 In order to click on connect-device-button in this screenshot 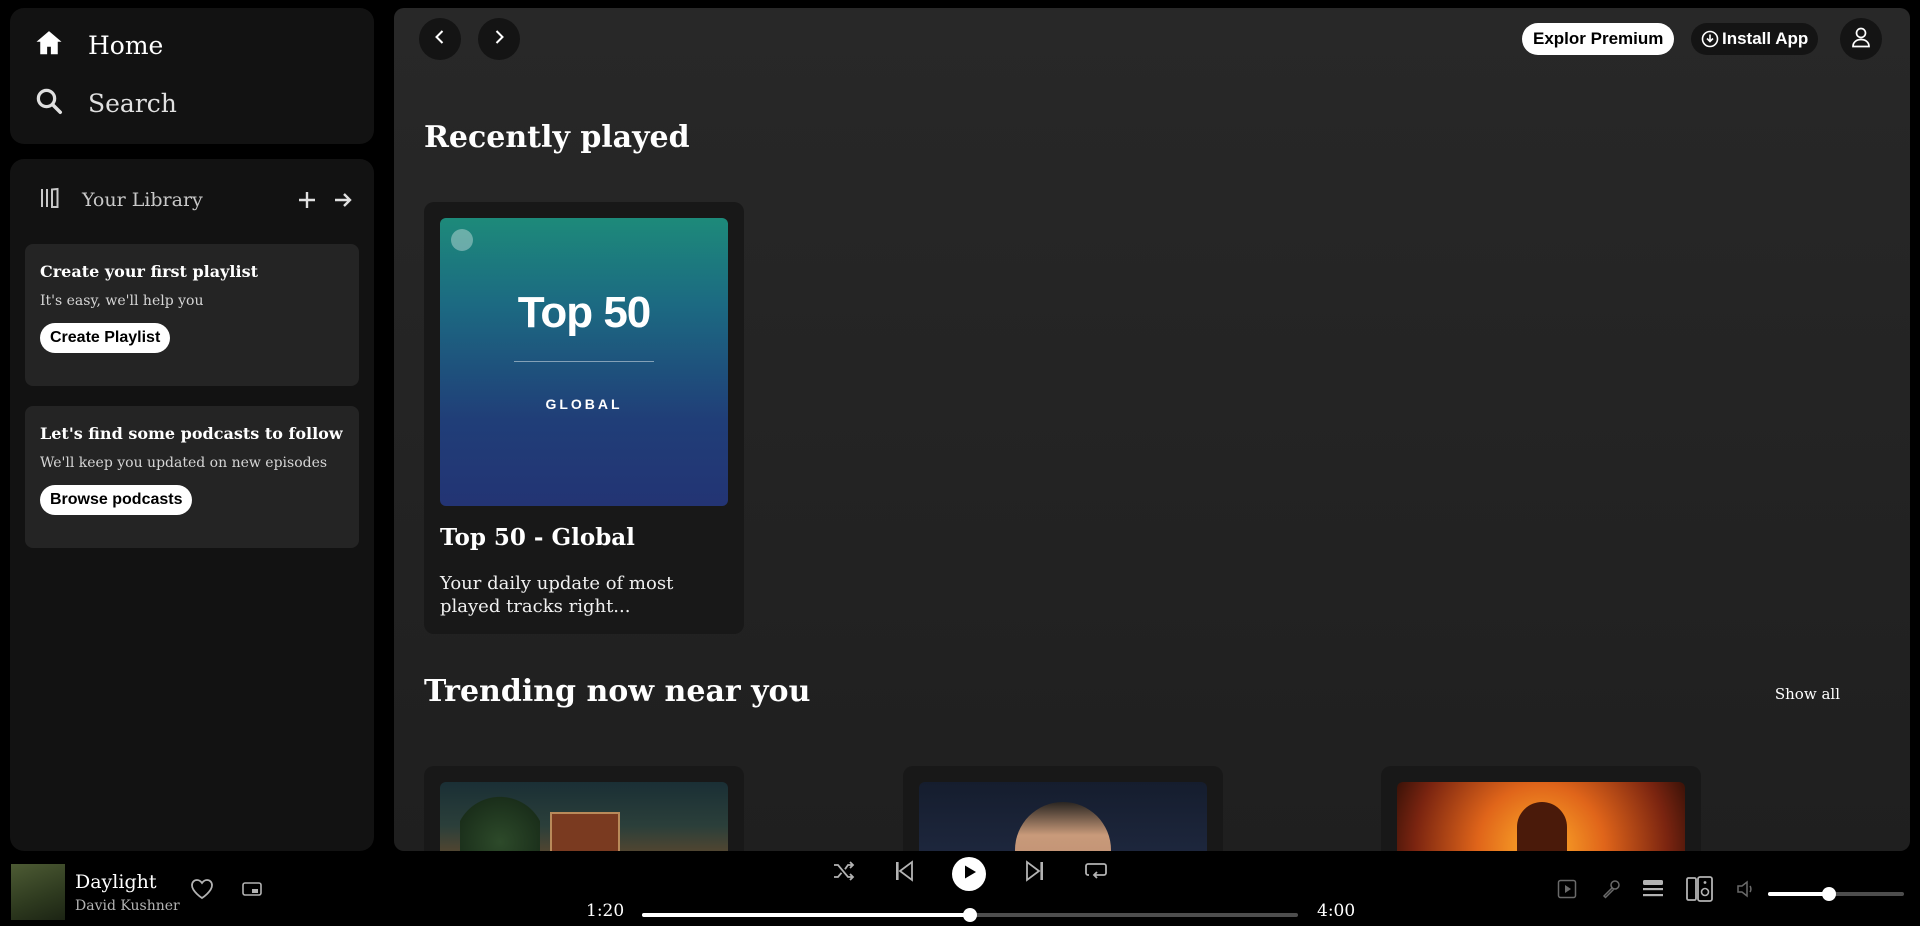, I will do `click(1700, 891)`.